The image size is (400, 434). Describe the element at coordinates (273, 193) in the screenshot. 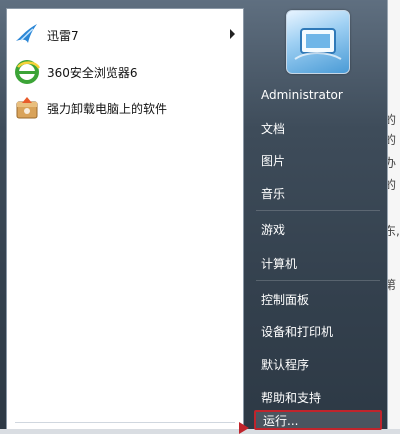

I see `link-label: 音乐` at that location.